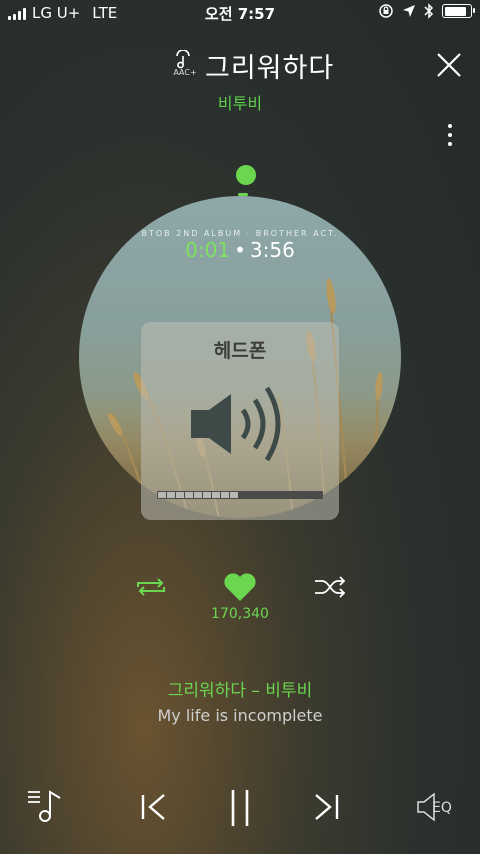 This screenshot has height=854, width=480. What do you see at coordinates (240, 614) in the screenshot?
I see `like-count: 170,340` at bounding box center [240, 614].